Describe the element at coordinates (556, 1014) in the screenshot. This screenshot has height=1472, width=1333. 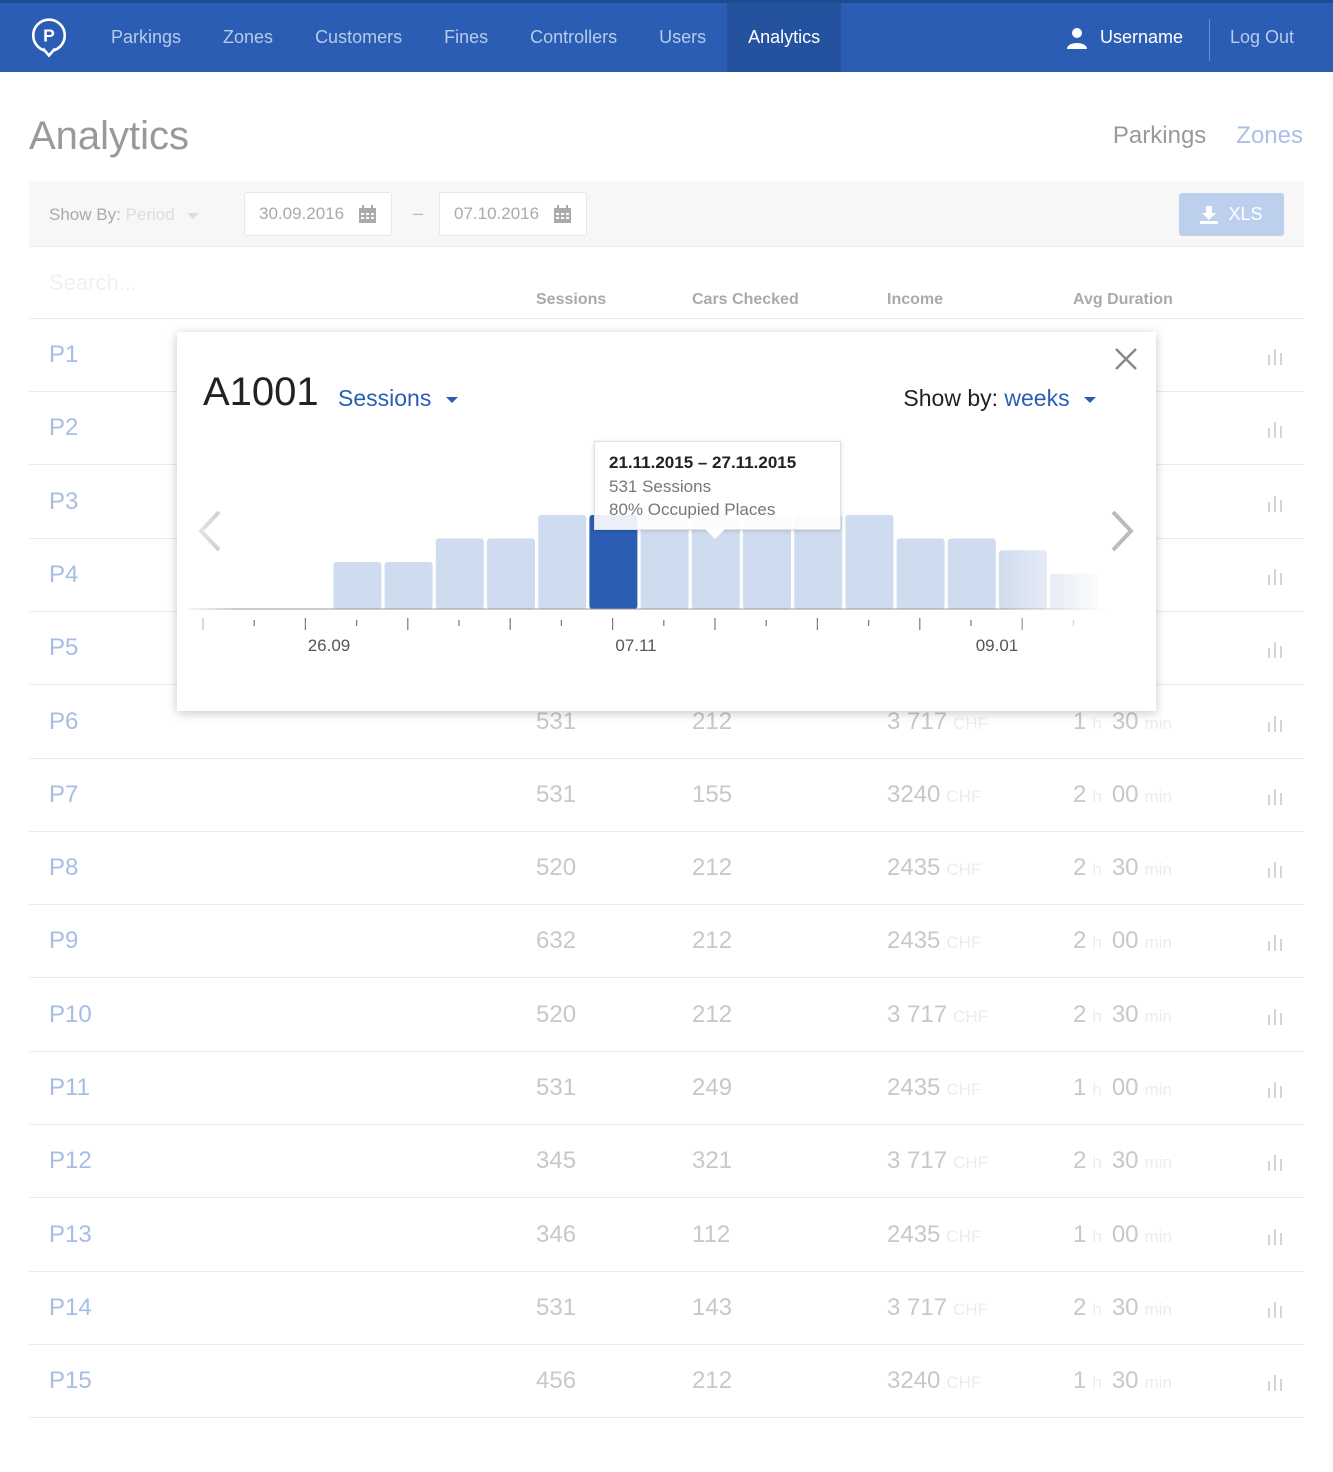
I see `row-sessions: 520` at that location.